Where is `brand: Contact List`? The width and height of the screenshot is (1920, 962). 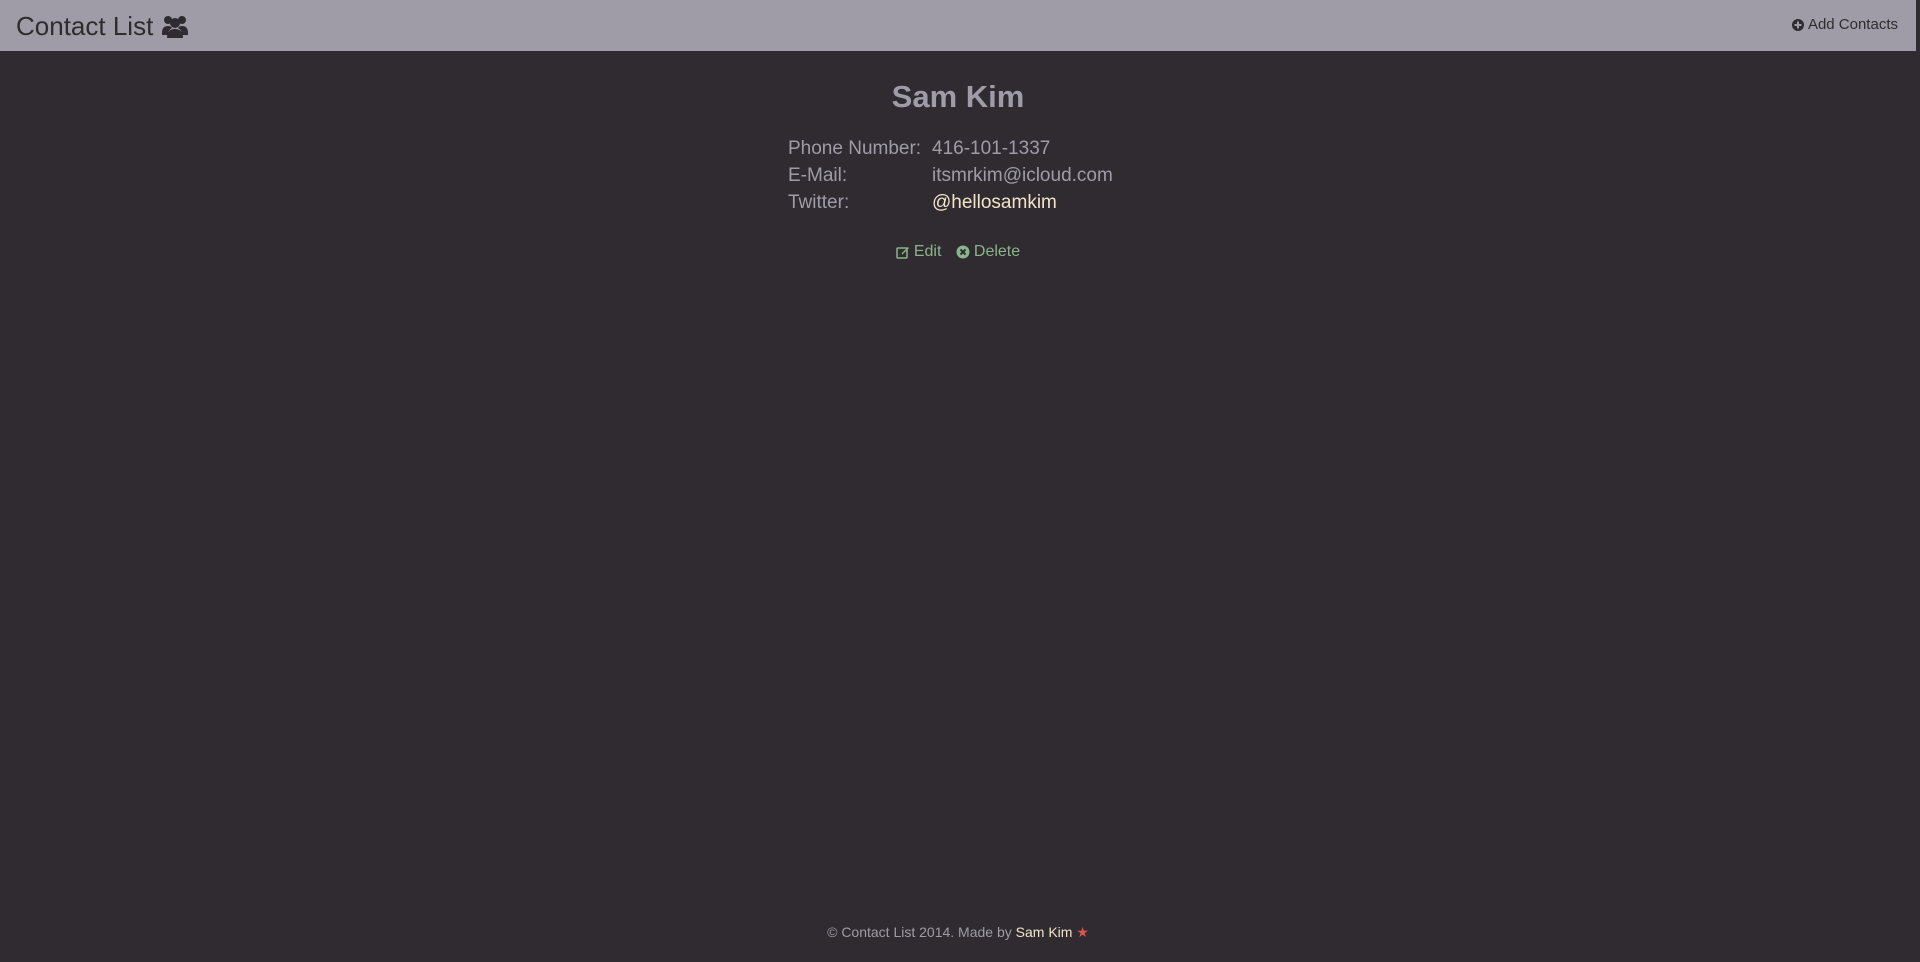 brand: Contact List is located at coordinates (102, 26).